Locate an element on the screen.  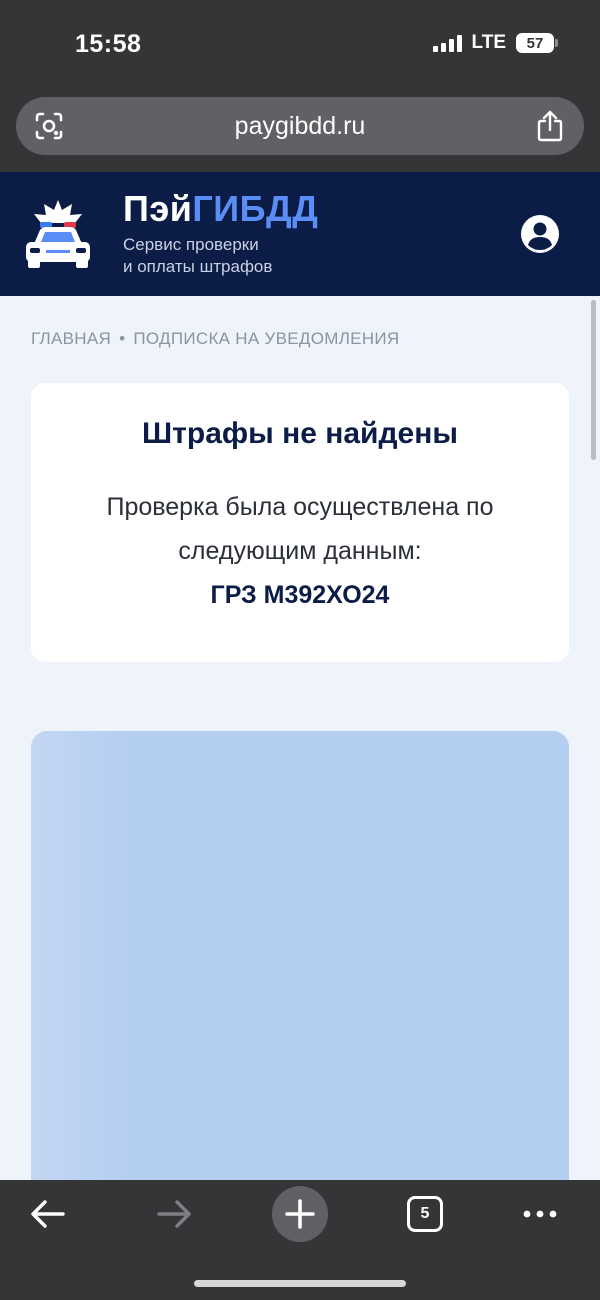
status-indicators: LTE 57 is located at coordinates (495, 43).